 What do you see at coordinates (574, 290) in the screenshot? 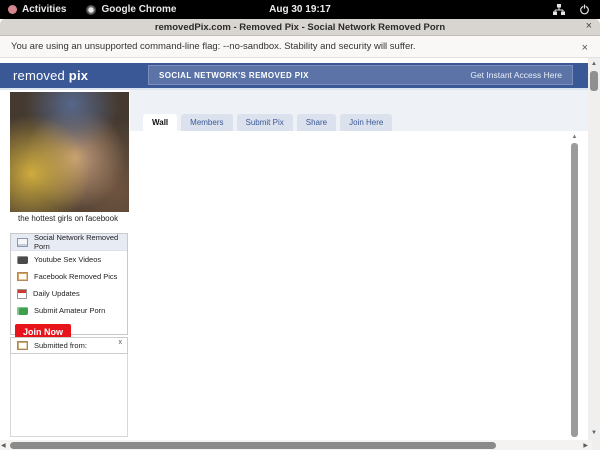
I see `frame-vscroll-thumb` at bounding box center [574, 290].